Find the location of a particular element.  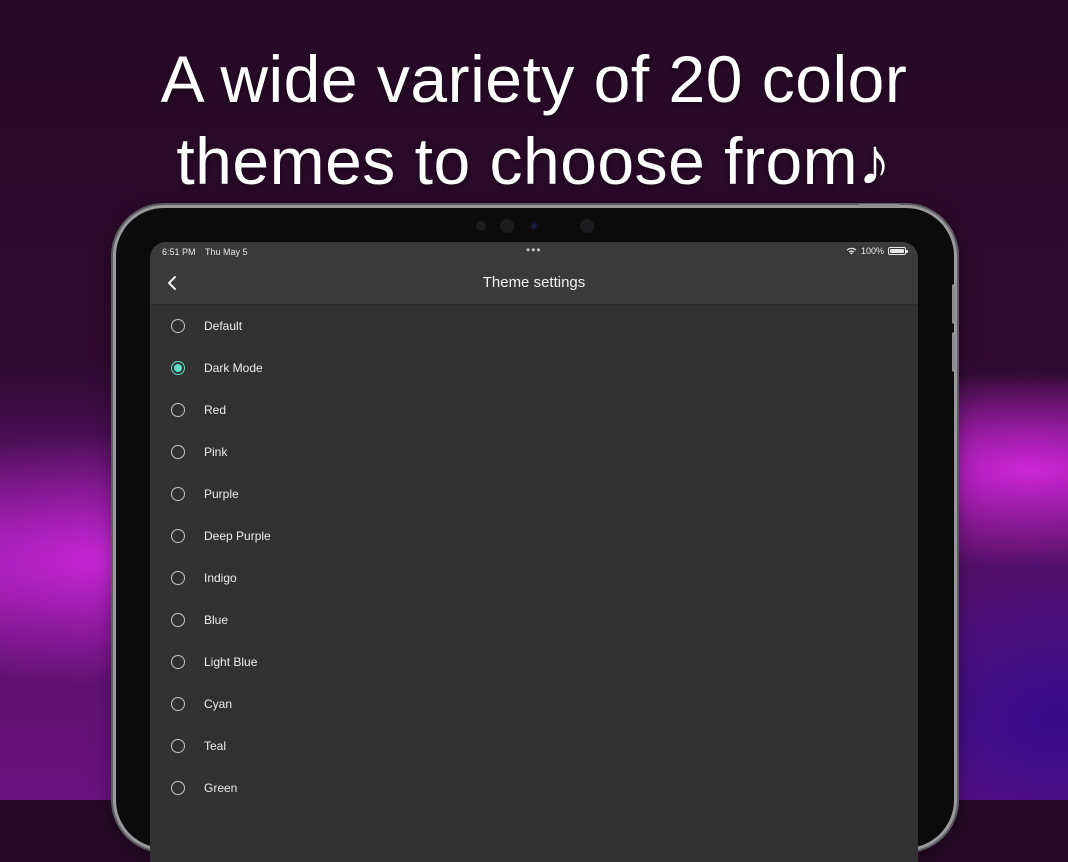

theme-option-label: Dark Mode is located at coordinates (233, 368).